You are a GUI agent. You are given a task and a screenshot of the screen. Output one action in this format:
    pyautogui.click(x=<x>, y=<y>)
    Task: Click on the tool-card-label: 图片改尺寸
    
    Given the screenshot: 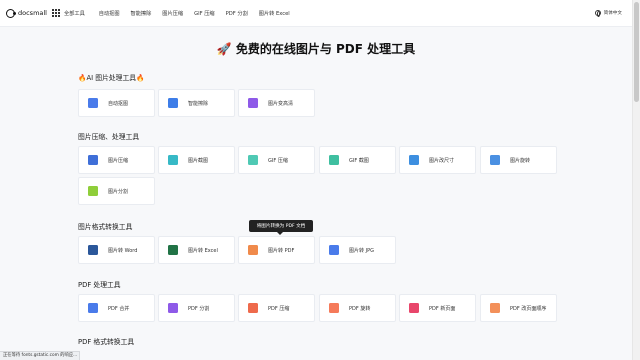 What is the action you would take?
    pyautogui.click(x=442, y=160)
    